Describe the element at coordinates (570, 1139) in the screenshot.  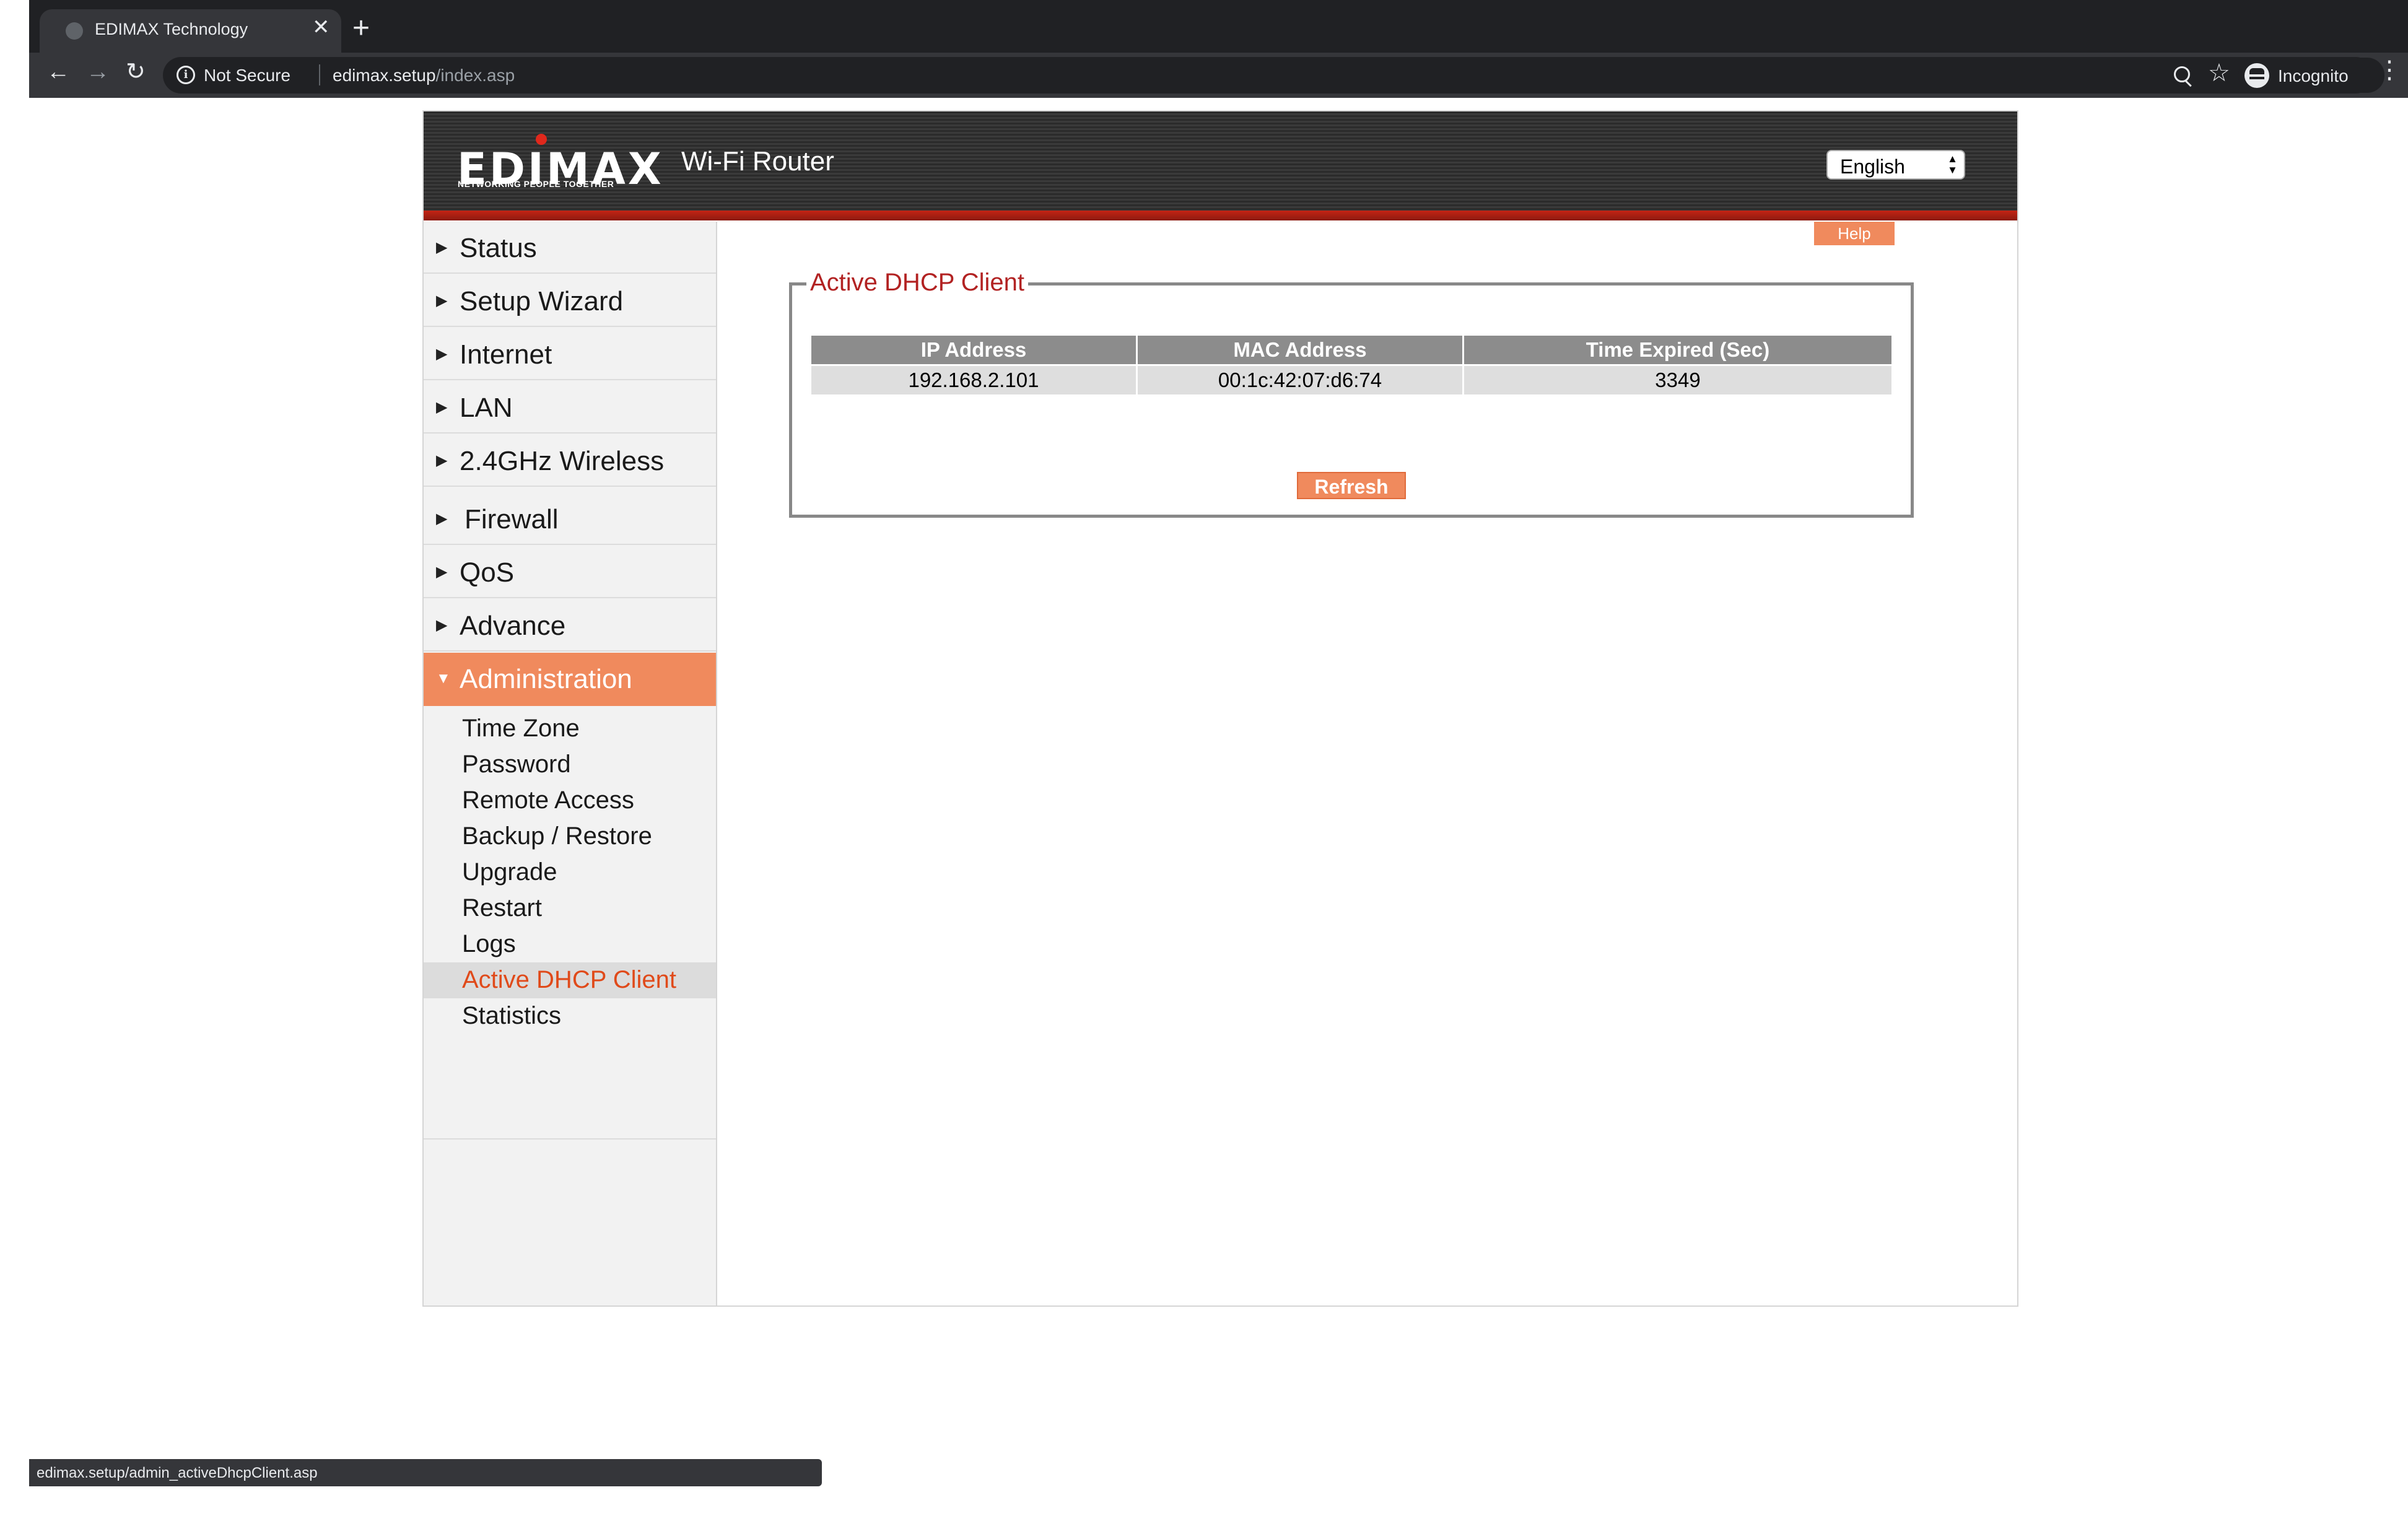
I see `sidebar-divider` at that location.